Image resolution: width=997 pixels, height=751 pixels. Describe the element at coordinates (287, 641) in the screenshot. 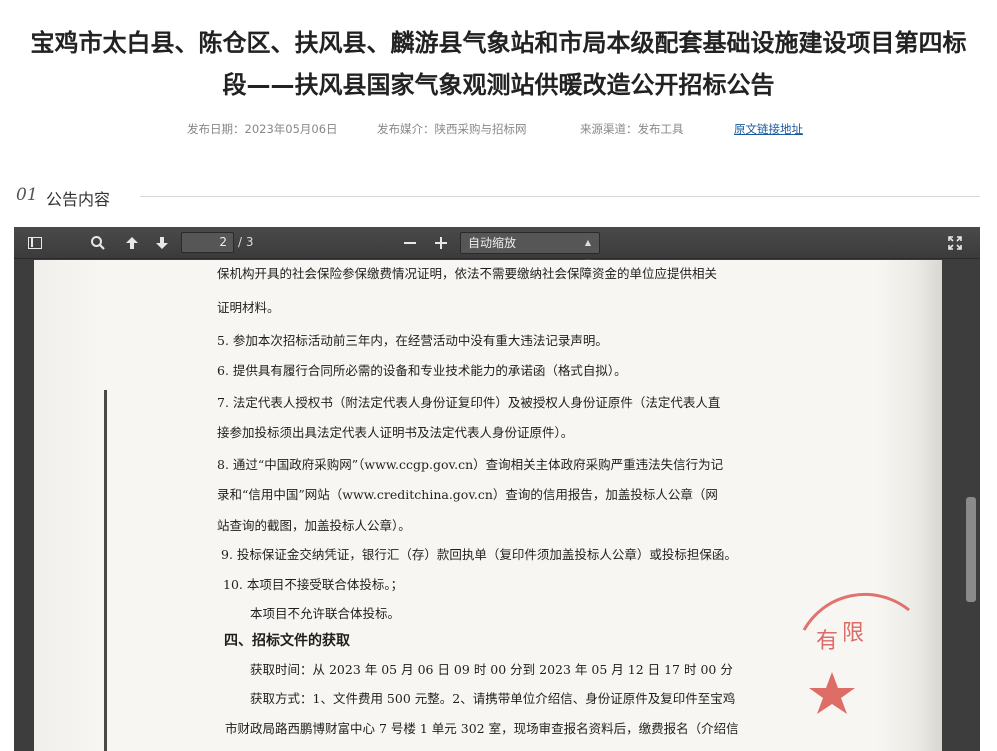

I see `doc-heading: 四、招标文件的获取` at that location.